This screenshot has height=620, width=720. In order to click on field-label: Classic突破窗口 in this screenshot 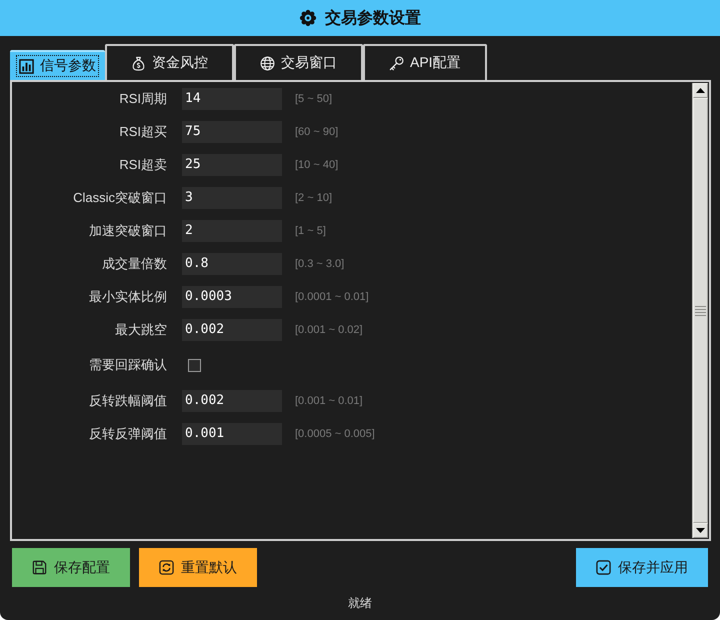, I will do `click(119, 197)`.